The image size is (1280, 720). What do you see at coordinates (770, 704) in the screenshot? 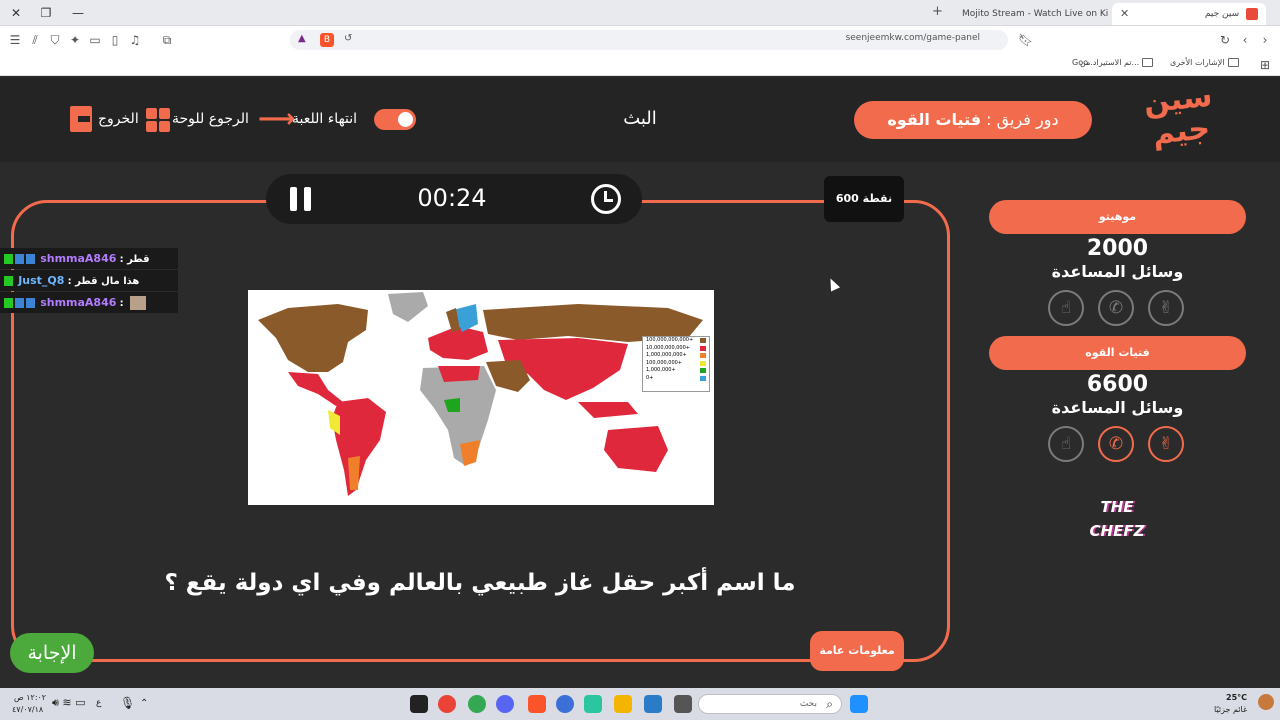
I see `taskbar-search: بحث` at bounding box center [770, 704].